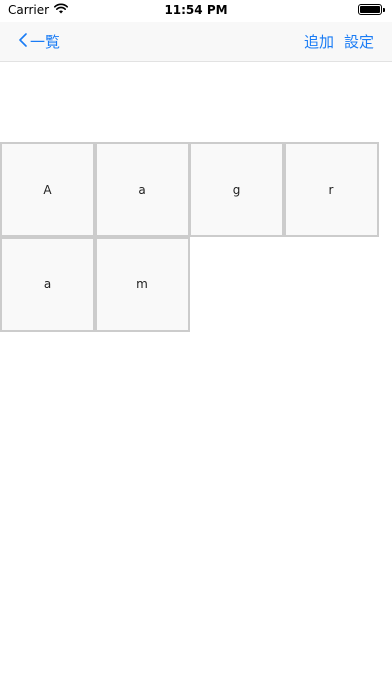 The width and height of the screenshot is (392, 696). What do you see at coordinates (339, 41) in the screenshot?
I see `nav-right-buttons: 追加 設定` at bounding box center [339, 41].